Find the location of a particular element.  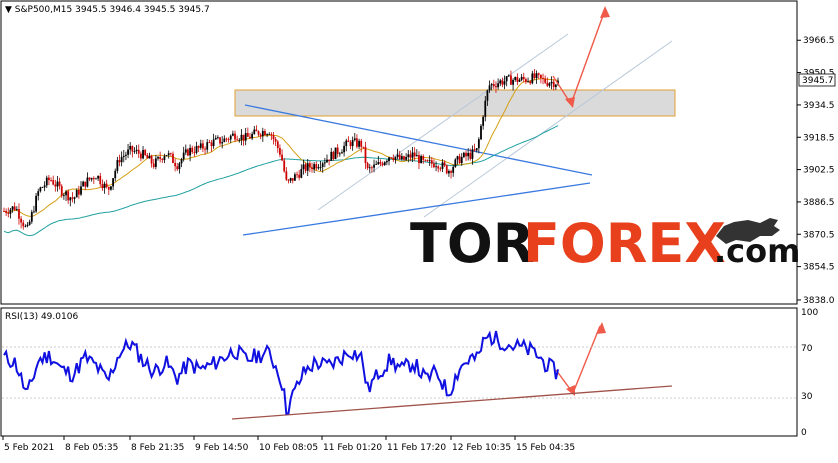

channel-upper-line is located at coordinates (443, 122).